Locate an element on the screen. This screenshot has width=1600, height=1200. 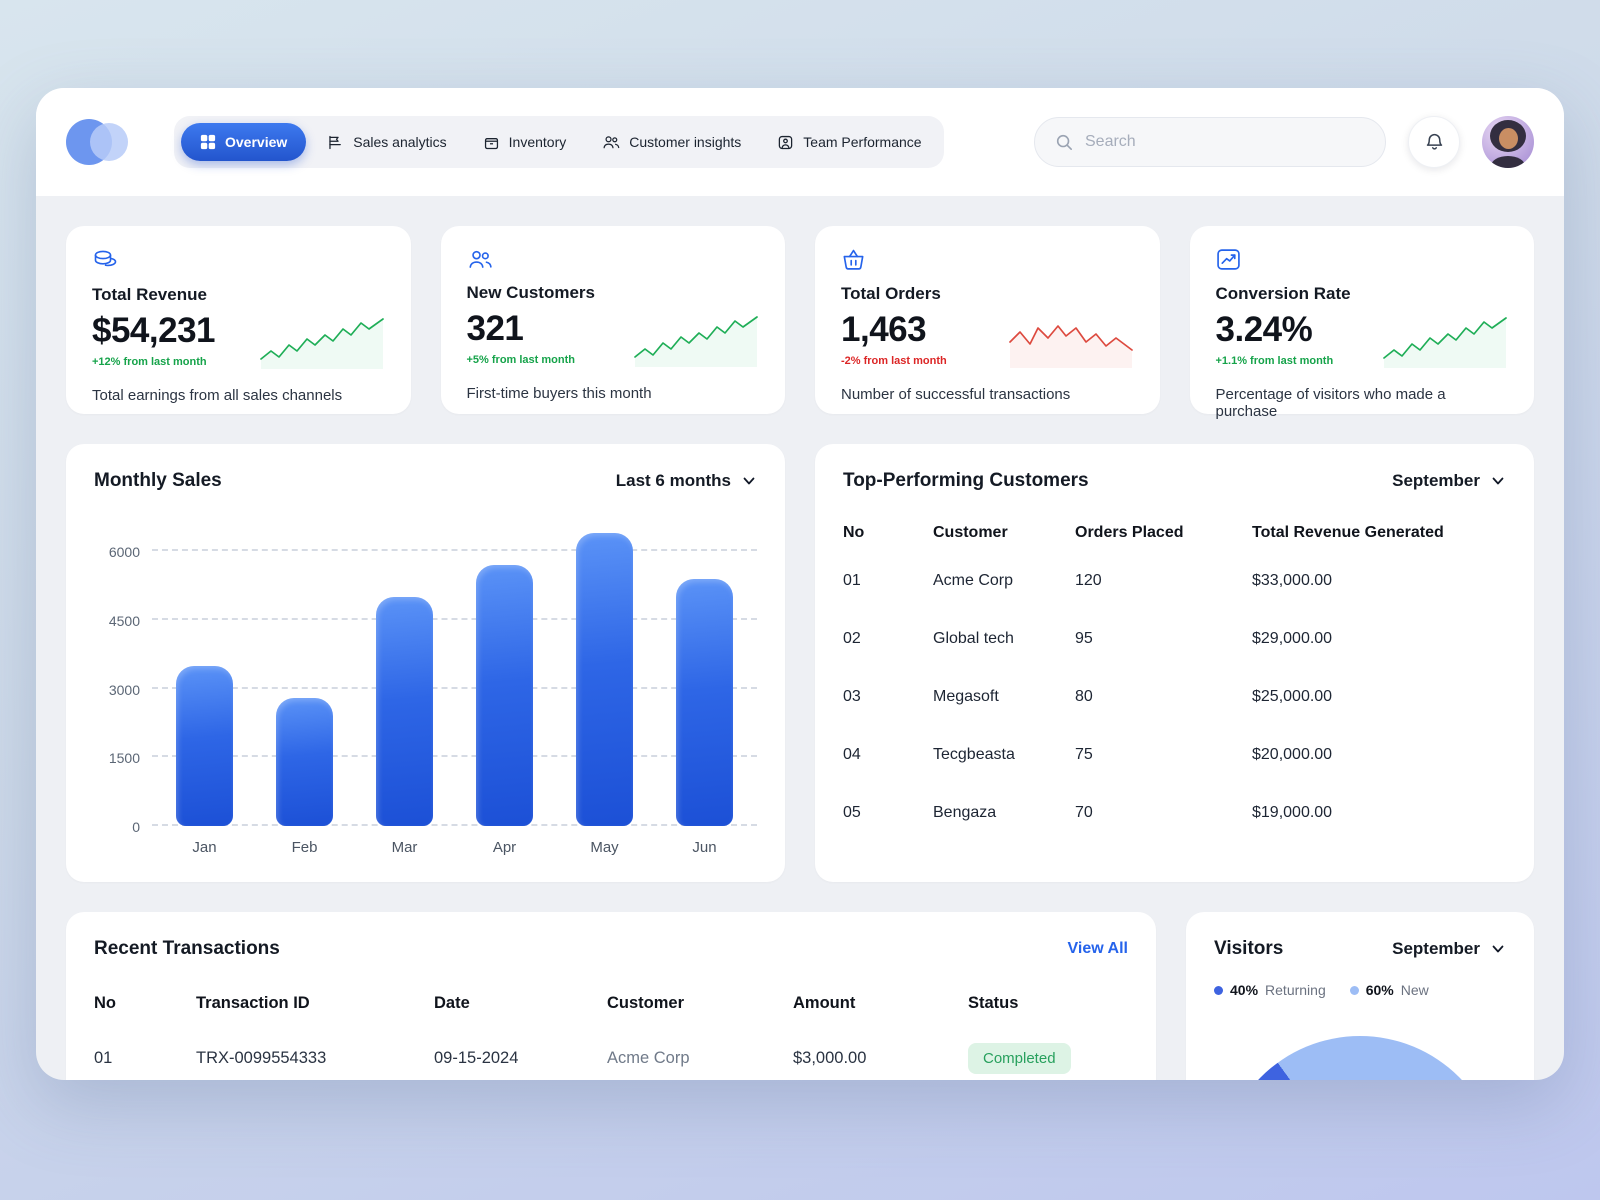
user-avatar is located at coordinates (1508, 142).